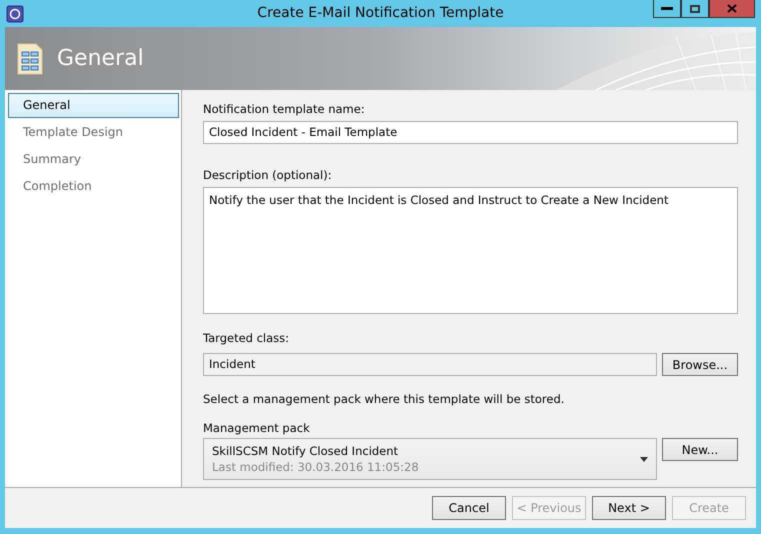 This screenshot has width=761, height=534. I want to click on maximize-icon, so click(695, 8).